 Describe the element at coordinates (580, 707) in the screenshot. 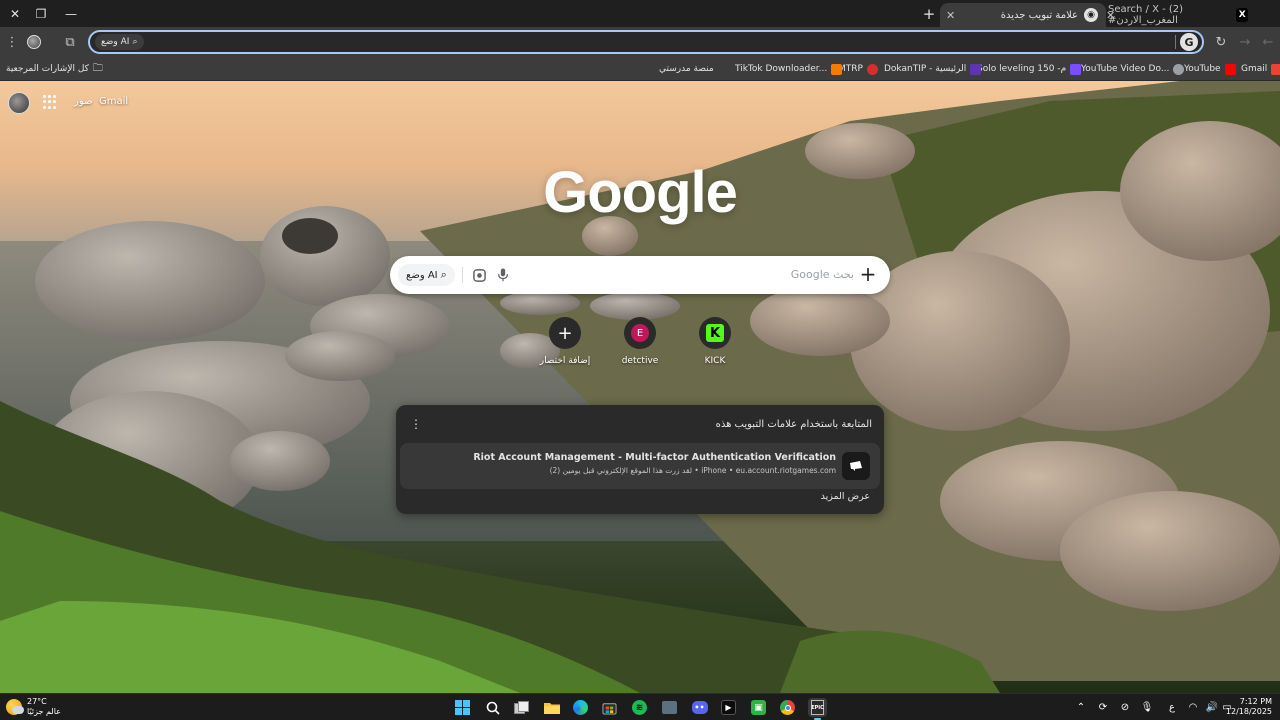

I see `edge-button` at that location.